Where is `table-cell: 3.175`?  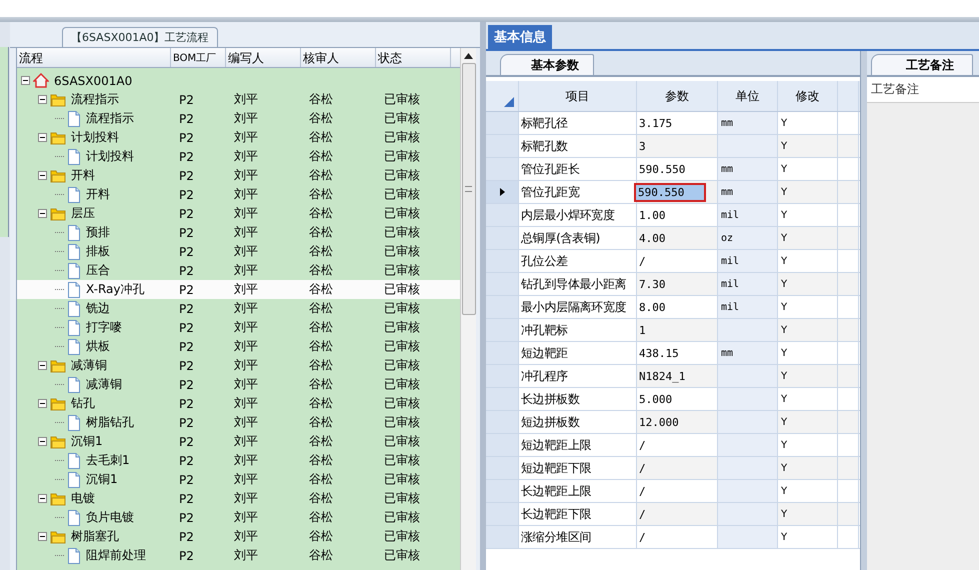
table-cell: 3.175 is located at coordinates (677, 123).